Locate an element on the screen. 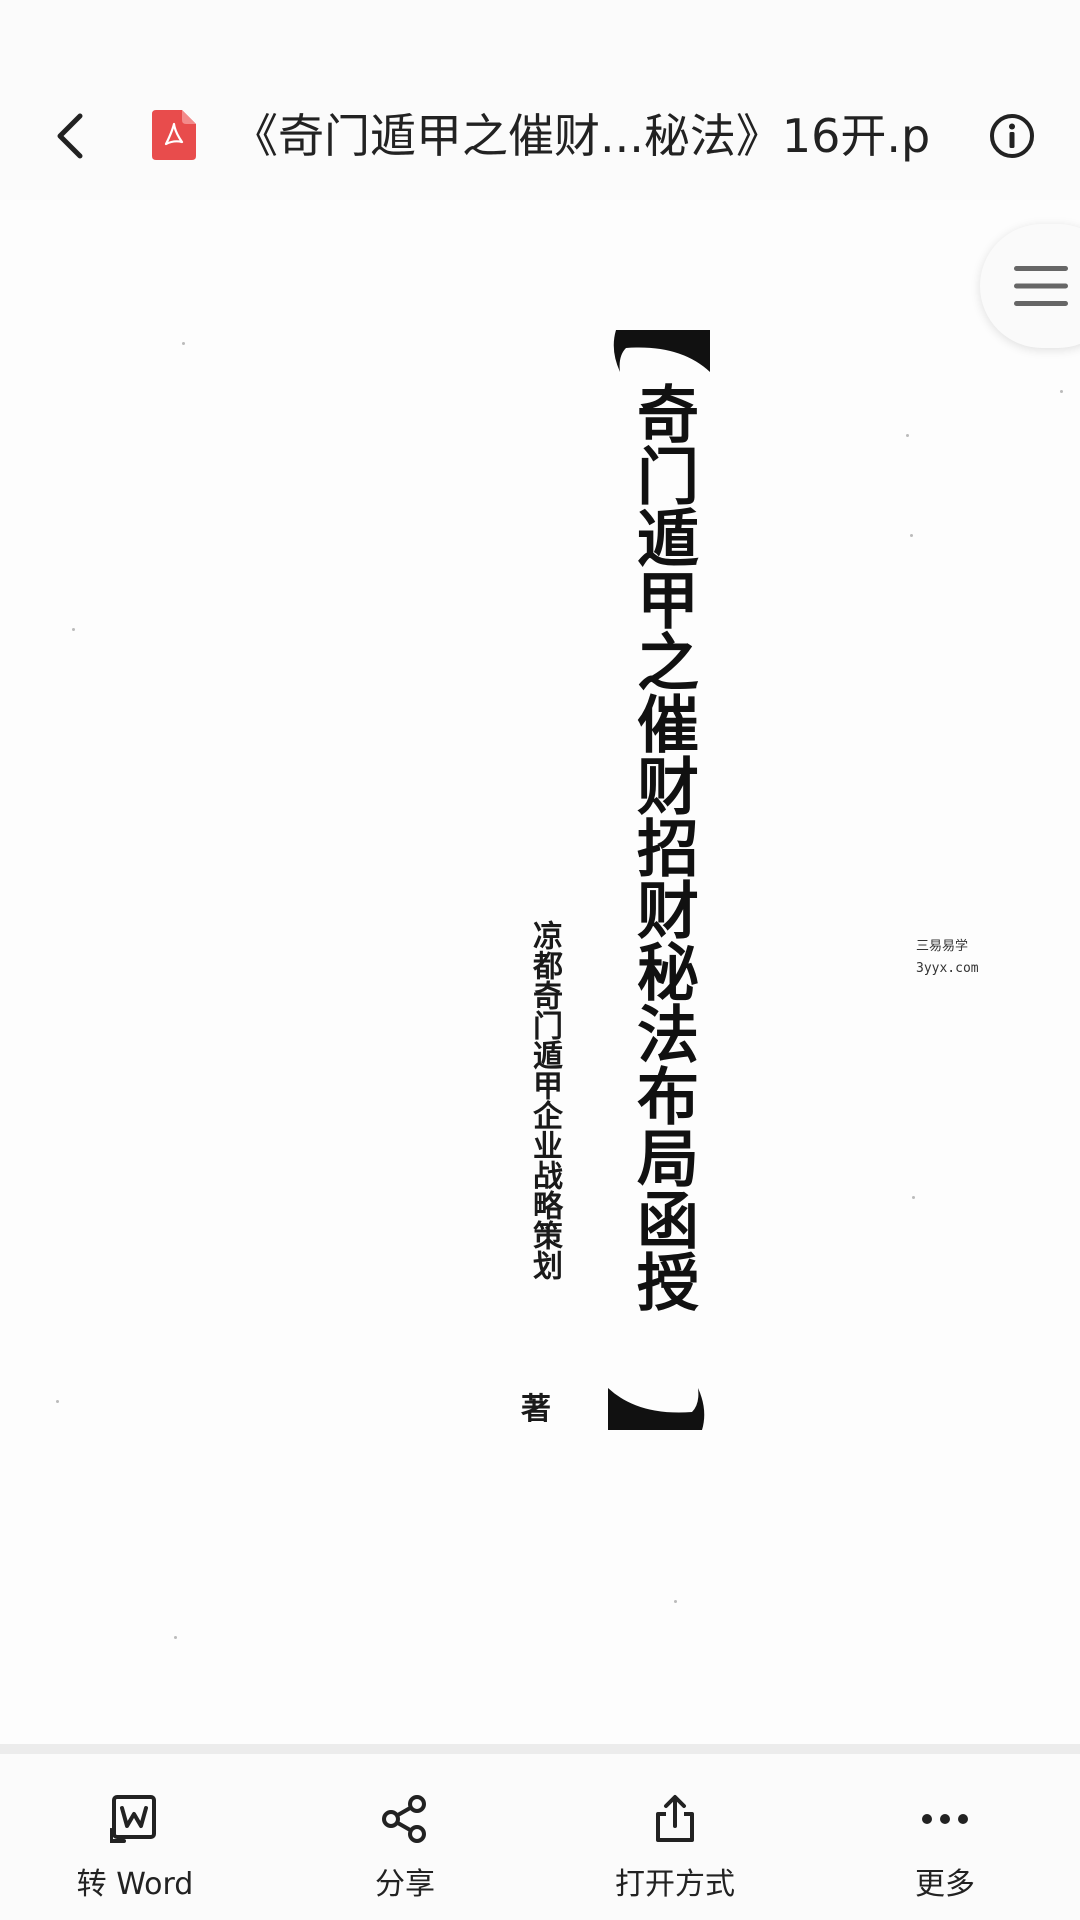 This screenshot has width=1080, height=1920. back-button is located at coordinates (70, 136).